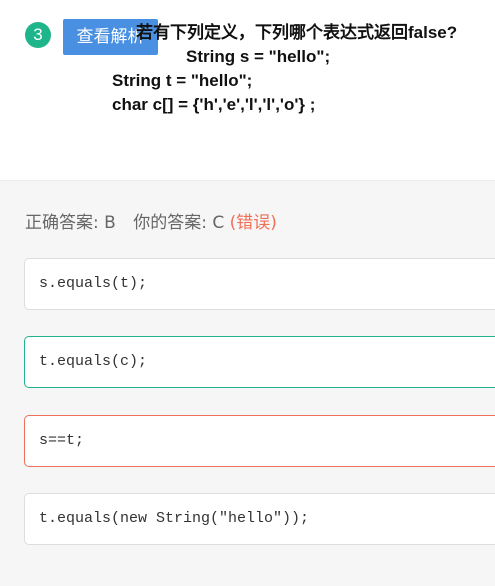 Image resolution: width=495 pixels, height=586 pixels. I want to click on option-code: s.equals(t);, so click(93, 283).